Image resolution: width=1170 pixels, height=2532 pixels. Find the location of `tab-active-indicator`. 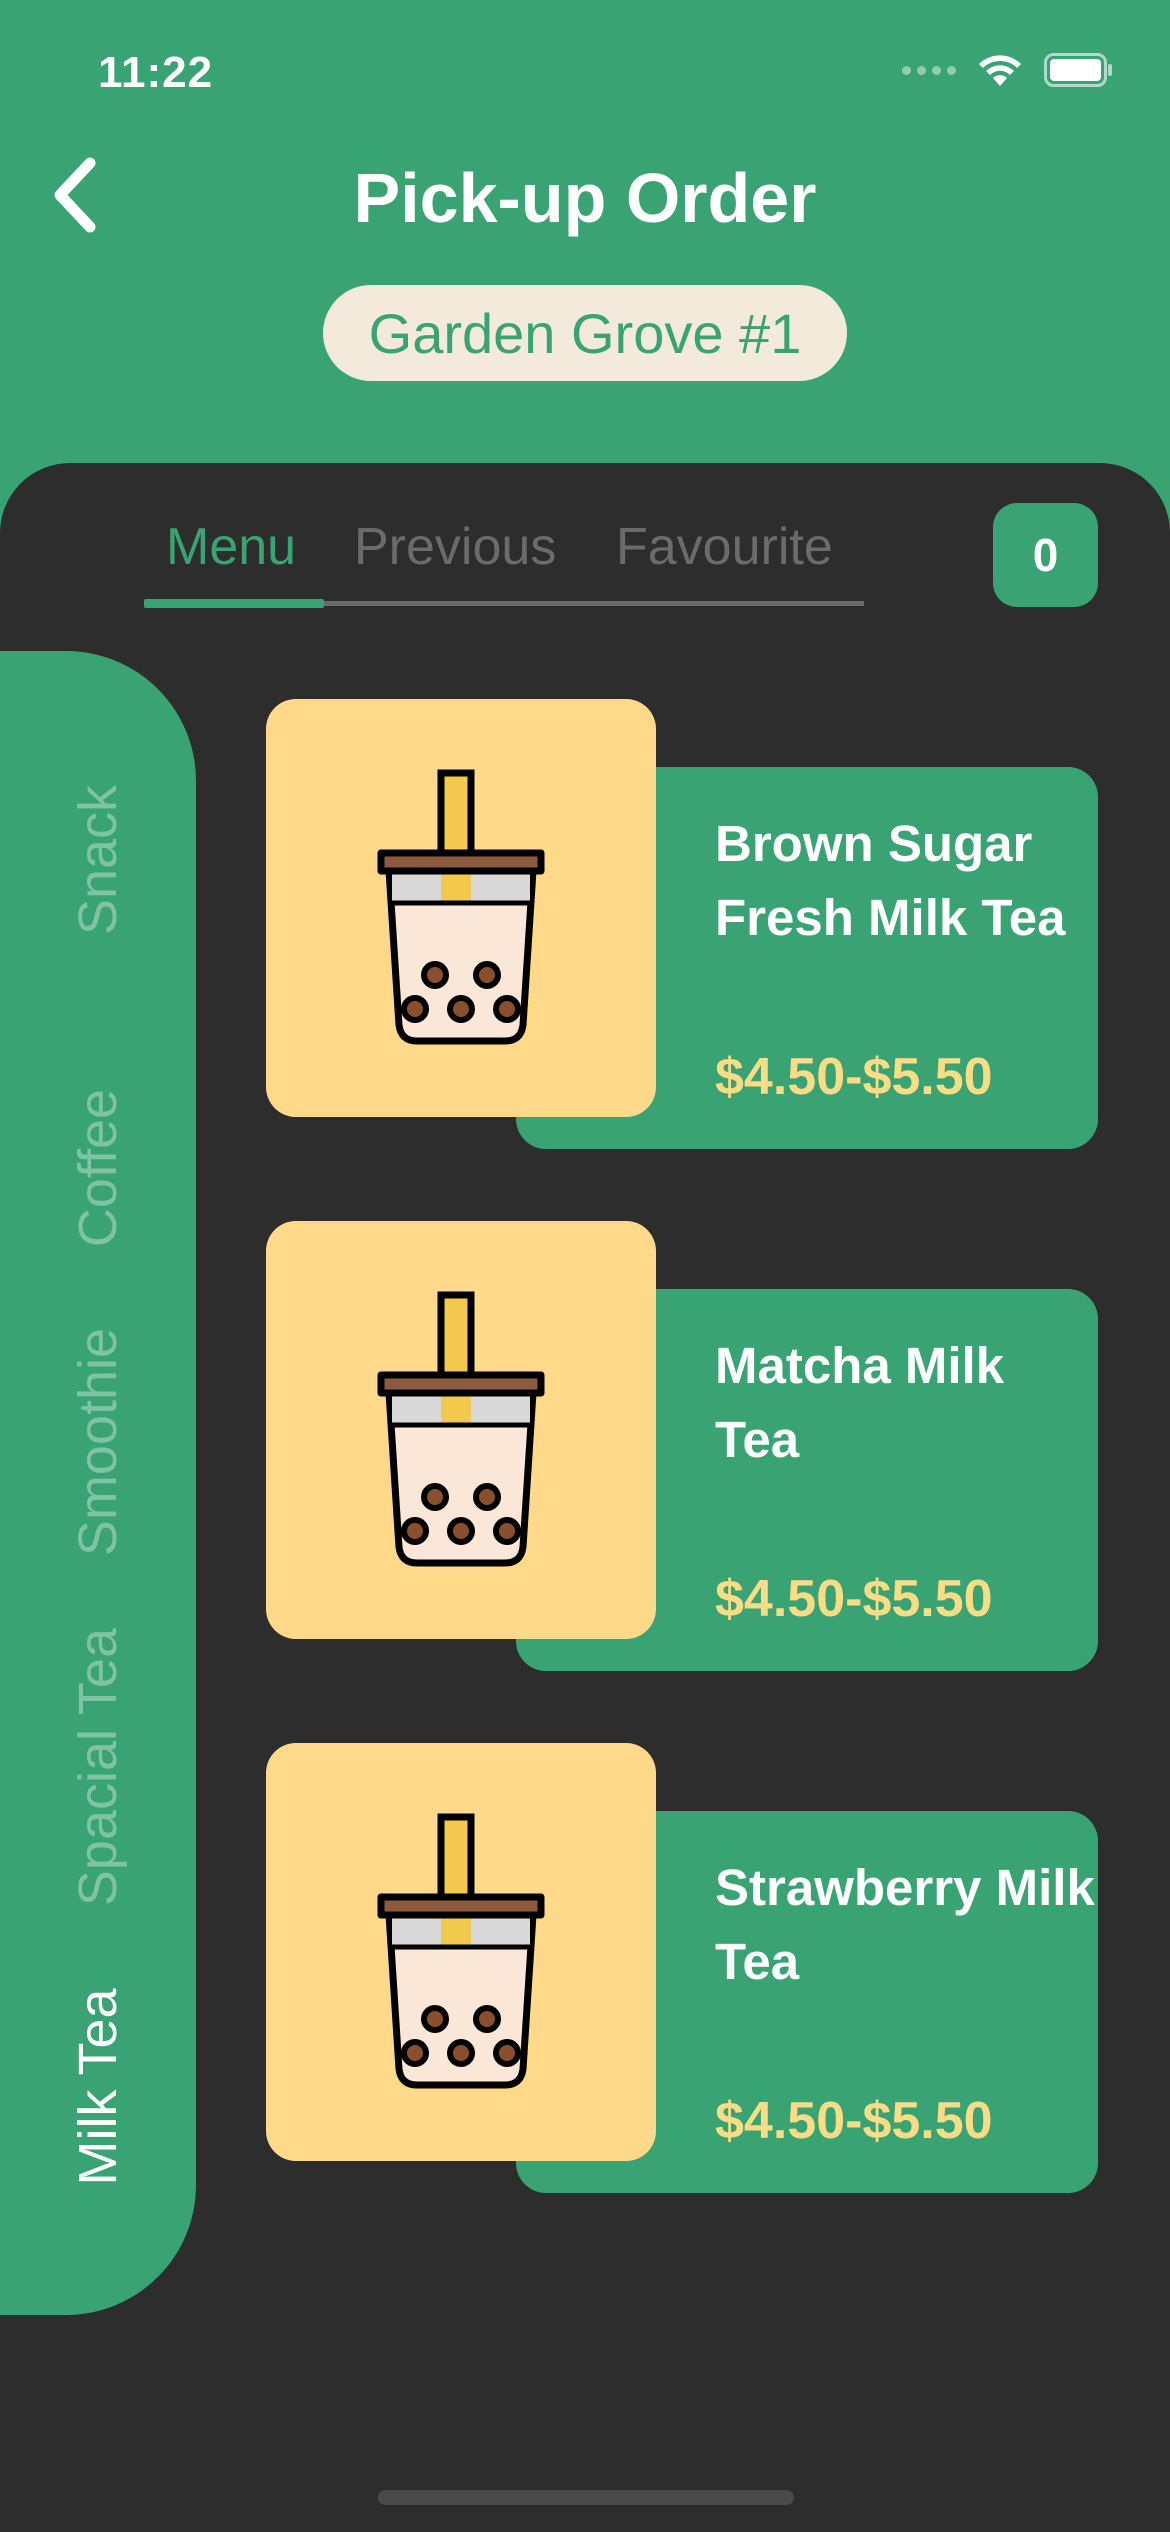

tab-active-indicator is located at coordinates (234, 603).